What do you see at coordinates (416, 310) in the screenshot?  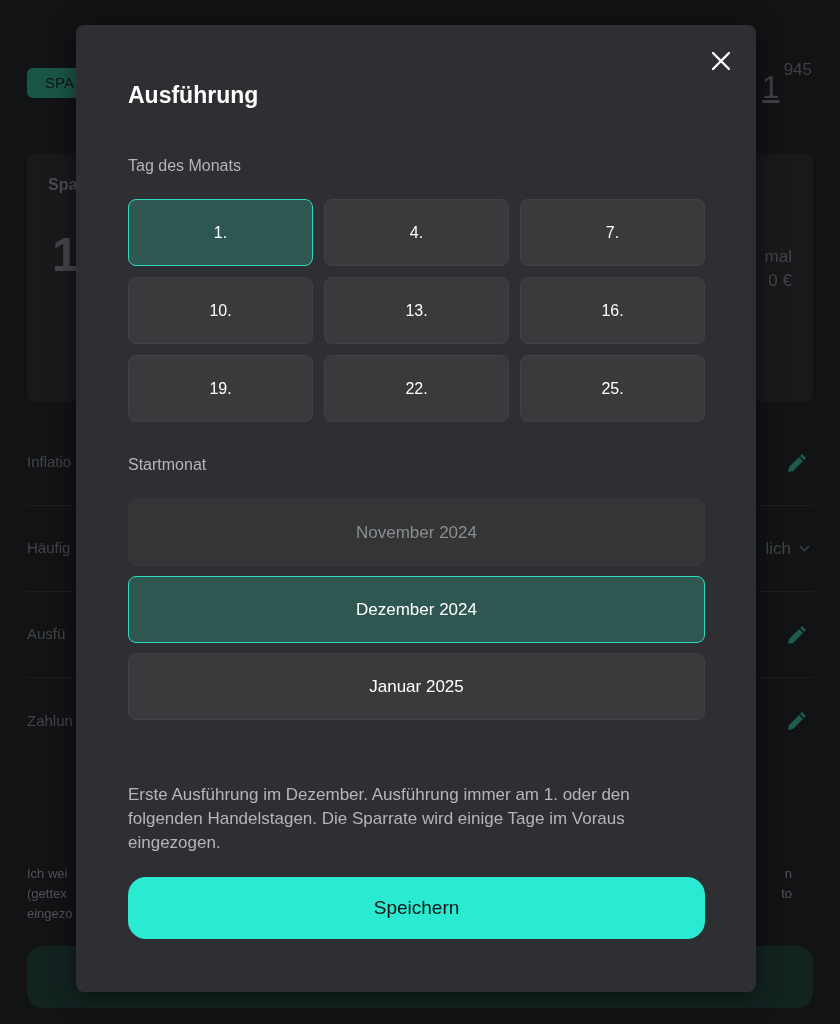 I see `day-option: 13.` at bounding box center [416, 310].